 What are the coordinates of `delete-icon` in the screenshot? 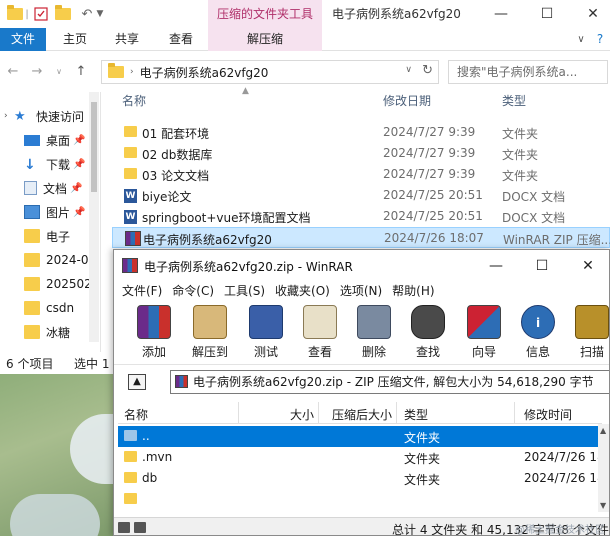 It's located at (374, 322).